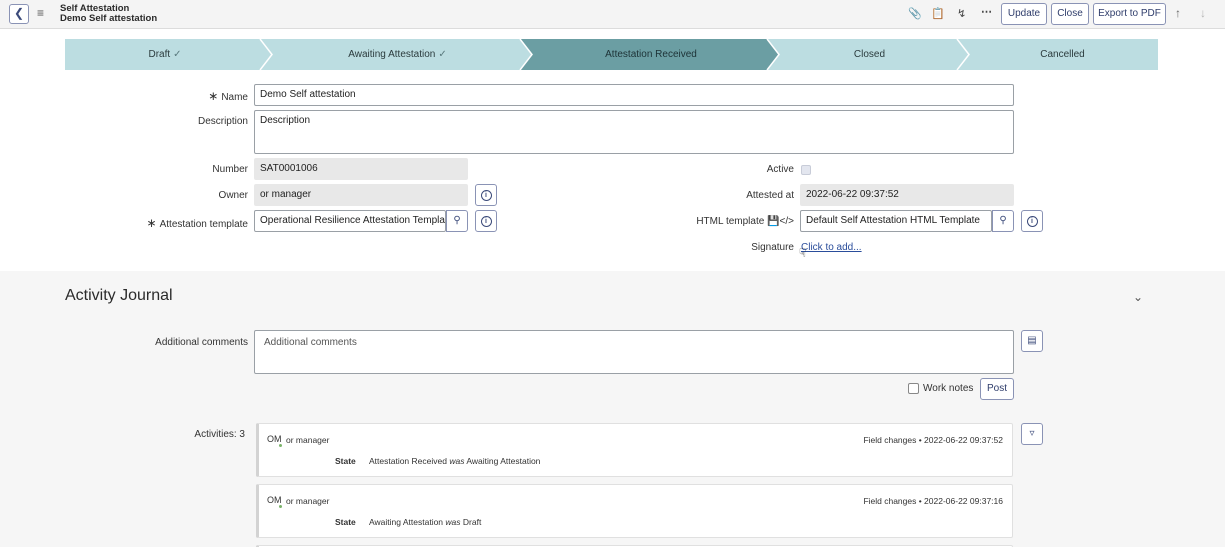  What do you see at coordinates (634, 352) in the screenshot?
I see `additional-comments-field: Additional comments` at bounding box center [634, 352].